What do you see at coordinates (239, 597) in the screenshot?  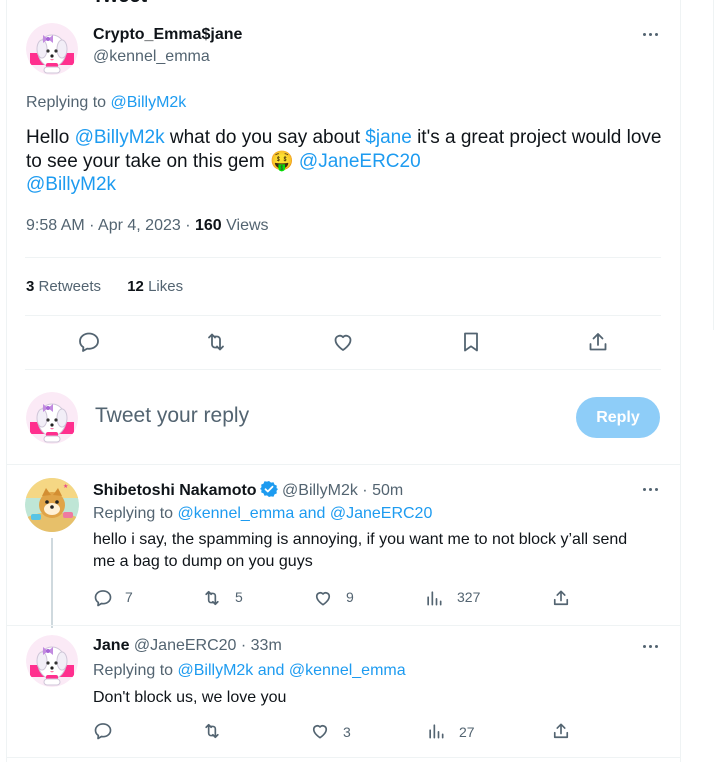 I see `retweet-count: 5` at bounding box center [239, 597].